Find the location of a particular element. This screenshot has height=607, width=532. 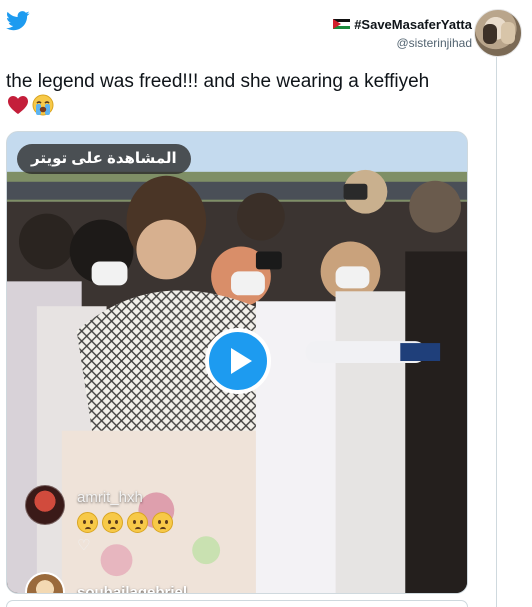

watch-on-twitter-button: المشاهدة على تويتر is located at coordinates (104, 159).